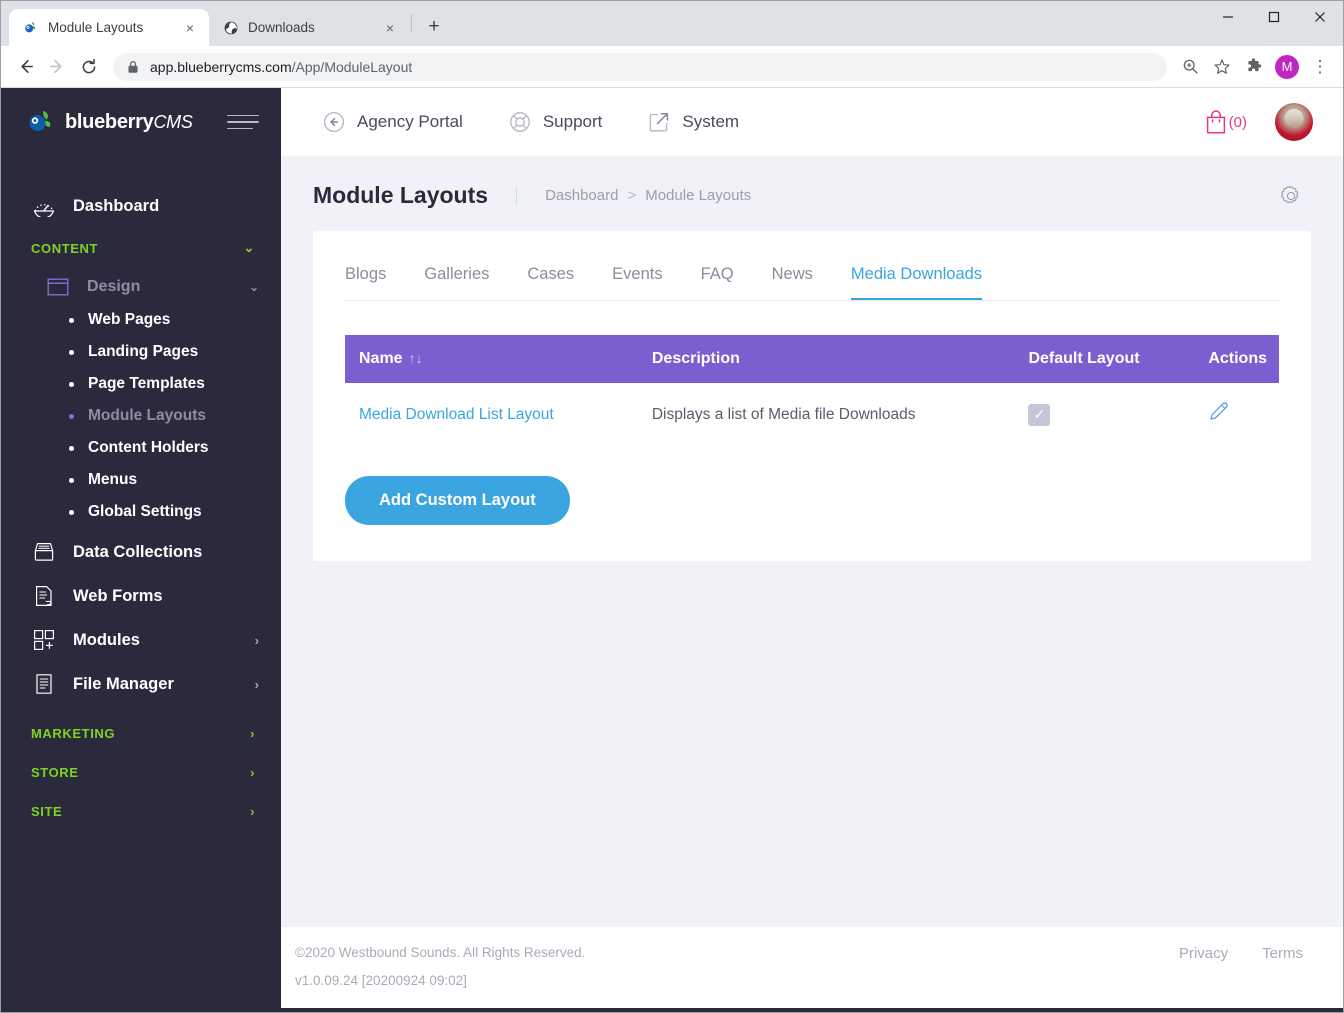 This screenshot has height=1013, width=1344. I want to click on sidebar-section-label: CONTENT, so click(65, 248).